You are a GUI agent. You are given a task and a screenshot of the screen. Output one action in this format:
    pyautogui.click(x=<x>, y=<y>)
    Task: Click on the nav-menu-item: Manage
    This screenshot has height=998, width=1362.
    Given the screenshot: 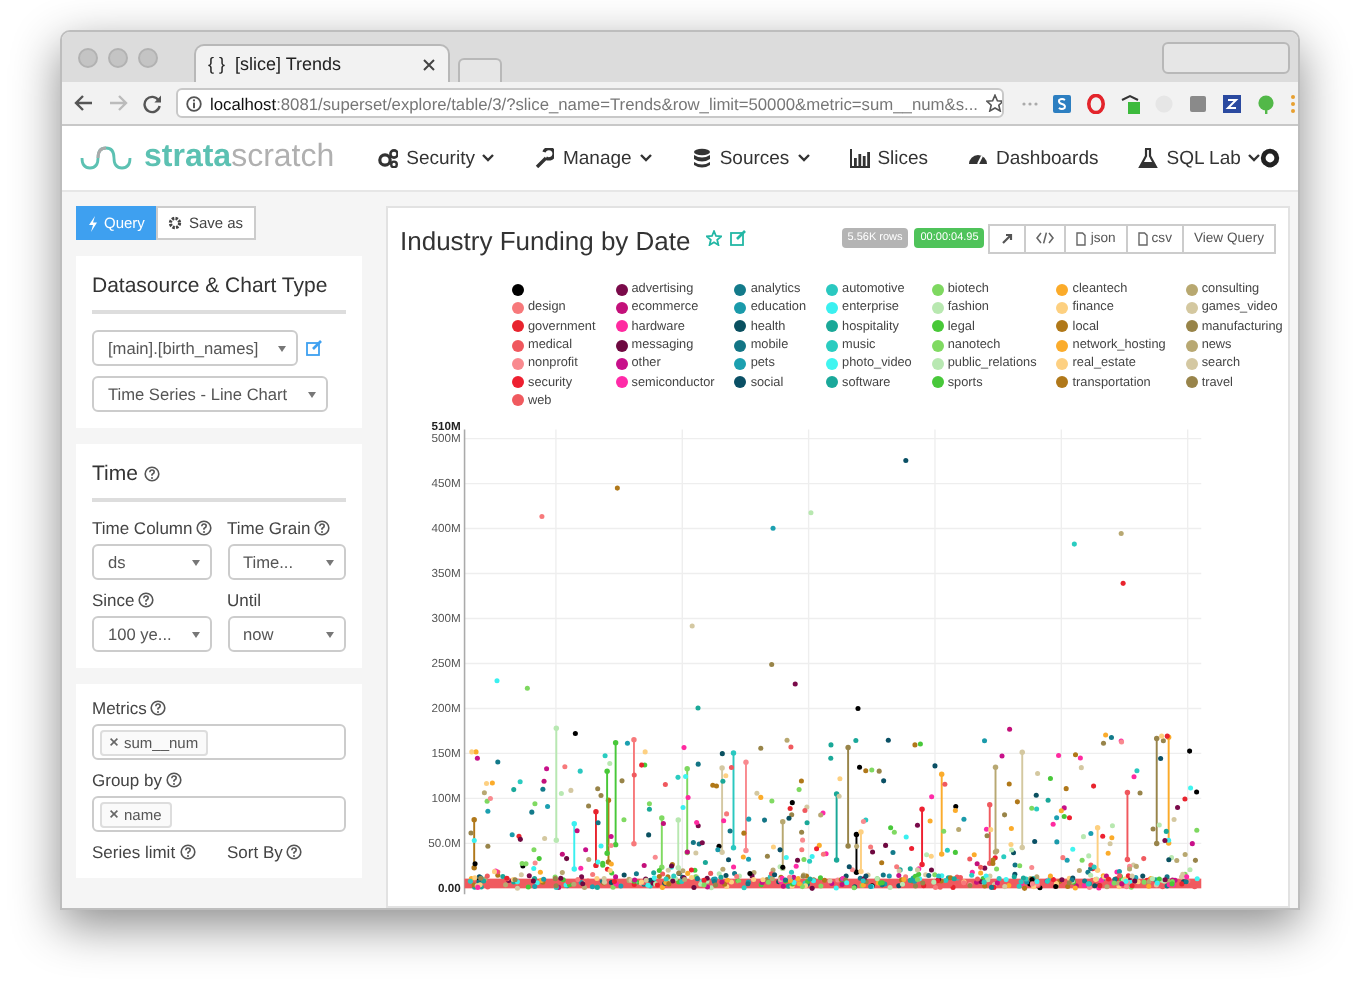 What is the action you would take?
    pyautogui.click(x=593, y=158)
    